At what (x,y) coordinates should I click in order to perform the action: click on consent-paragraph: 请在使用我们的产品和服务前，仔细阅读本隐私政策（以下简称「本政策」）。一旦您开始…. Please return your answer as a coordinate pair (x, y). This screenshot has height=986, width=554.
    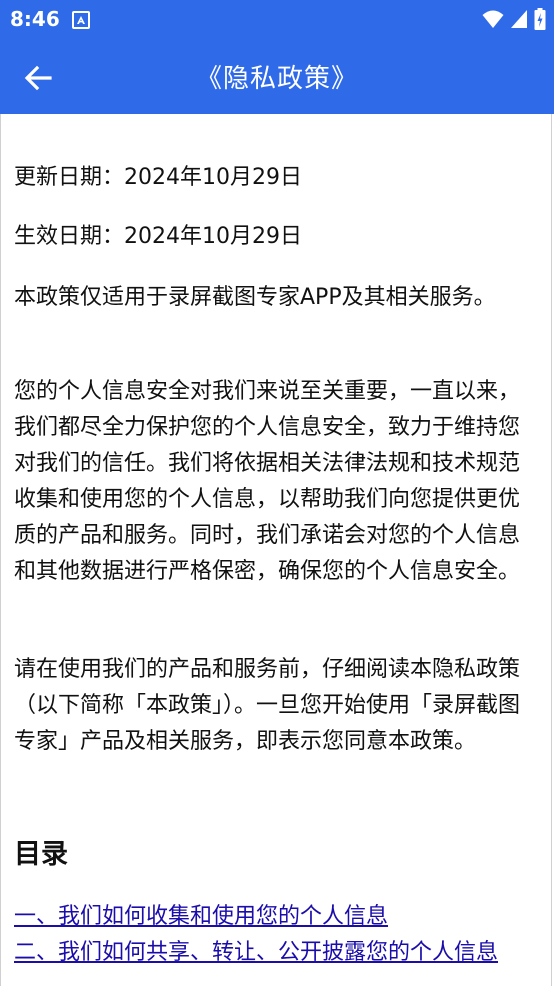
    Looking at the image, I should click on (267, 705).